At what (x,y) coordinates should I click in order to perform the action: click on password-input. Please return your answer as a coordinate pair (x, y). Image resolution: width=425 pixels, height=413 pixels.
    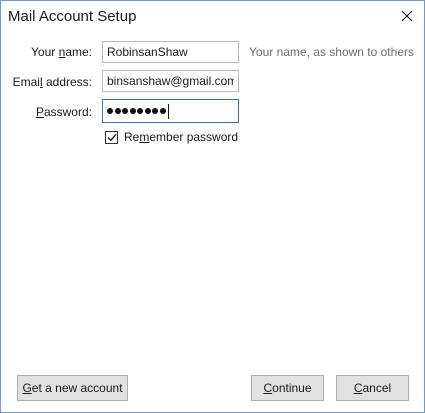
    Looking at the image, I should click on (170, 111).